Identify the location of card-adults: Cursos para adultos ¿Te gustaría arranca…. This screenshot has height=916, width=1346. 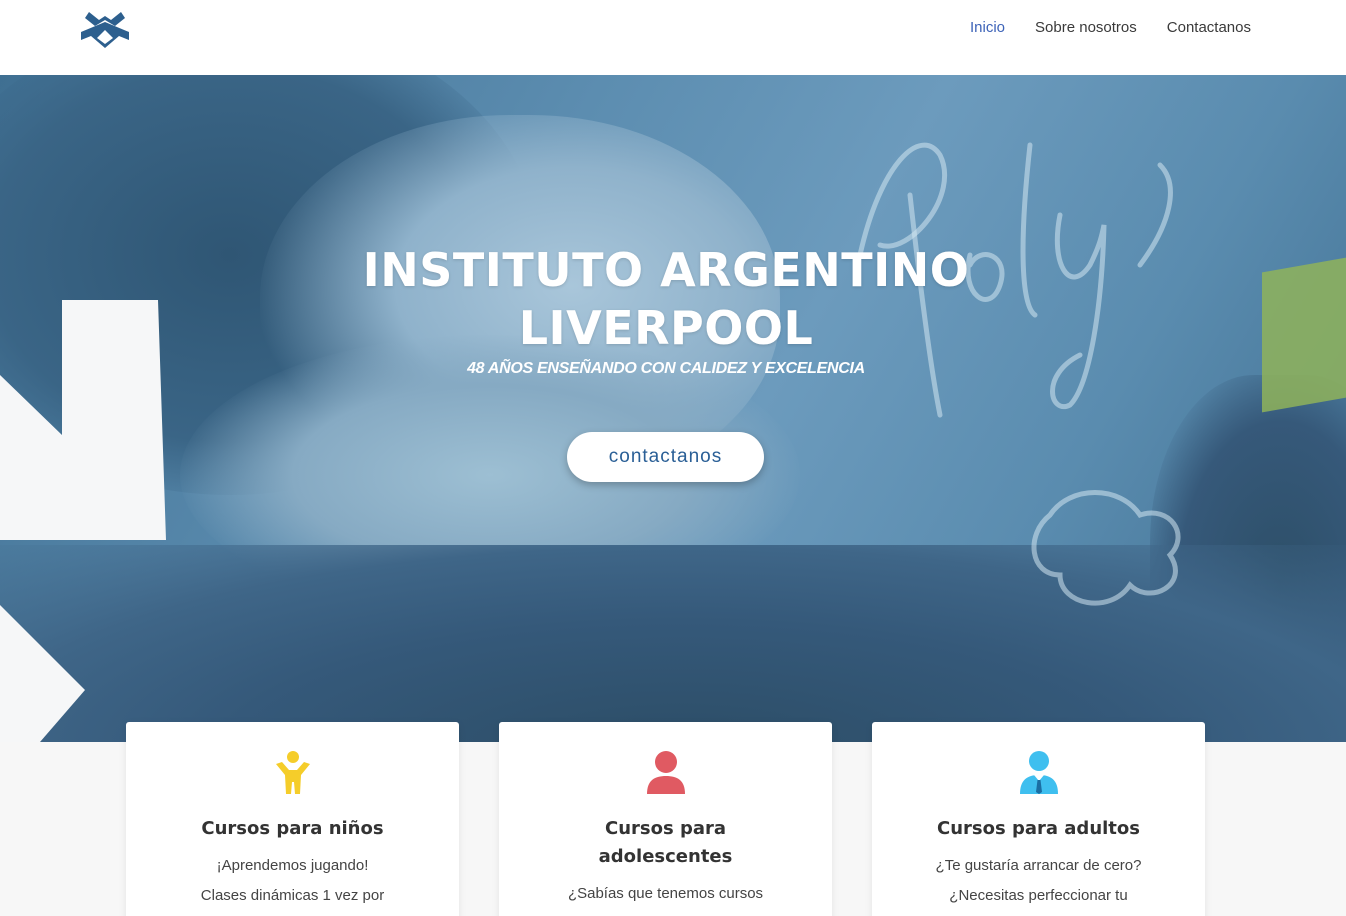
(1038, 819).